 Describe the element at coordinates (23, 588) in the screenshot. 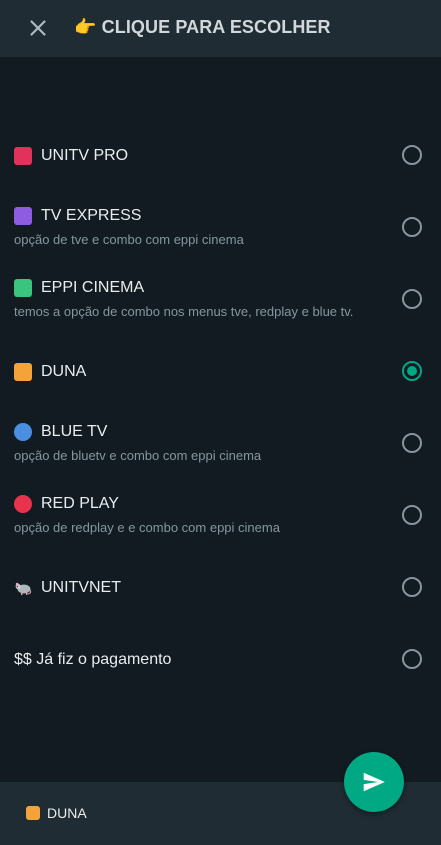

I see `rat-icon` at that location.